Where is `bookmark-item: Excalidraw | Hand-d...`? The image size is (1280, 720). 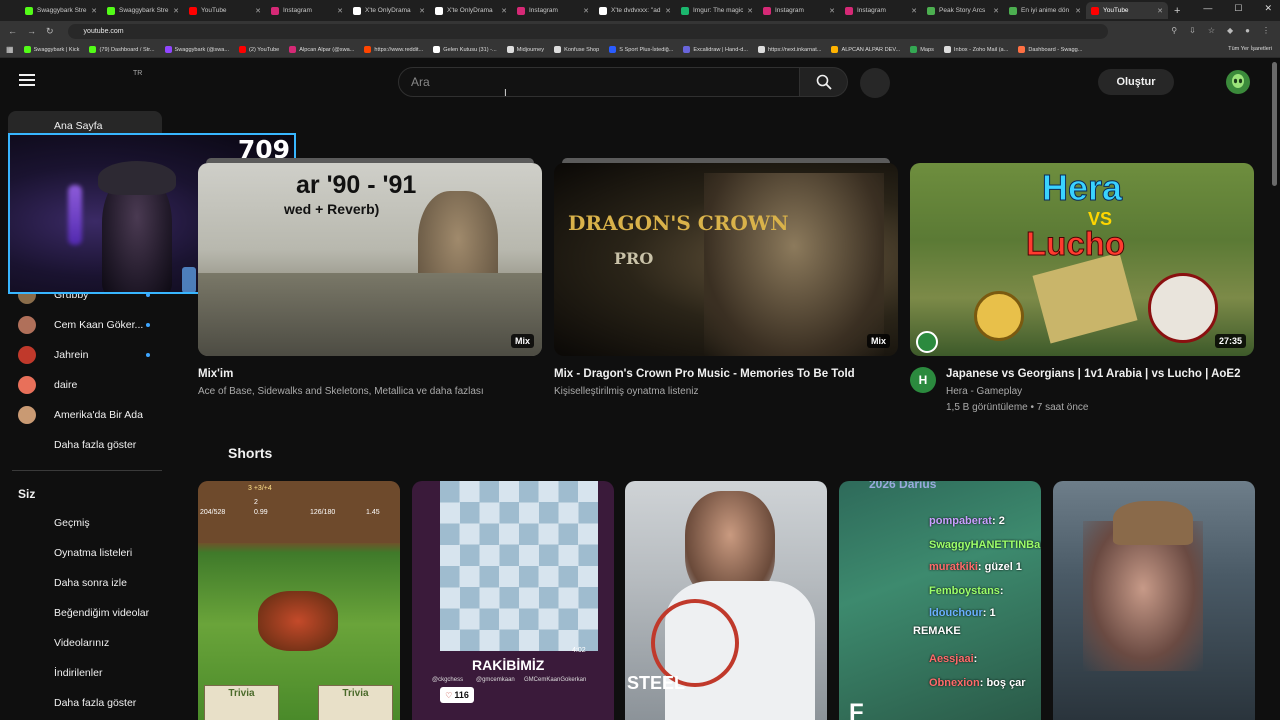 bookmark-item: Excalidraw | Hand-d... is located at coordinates (715, 49).